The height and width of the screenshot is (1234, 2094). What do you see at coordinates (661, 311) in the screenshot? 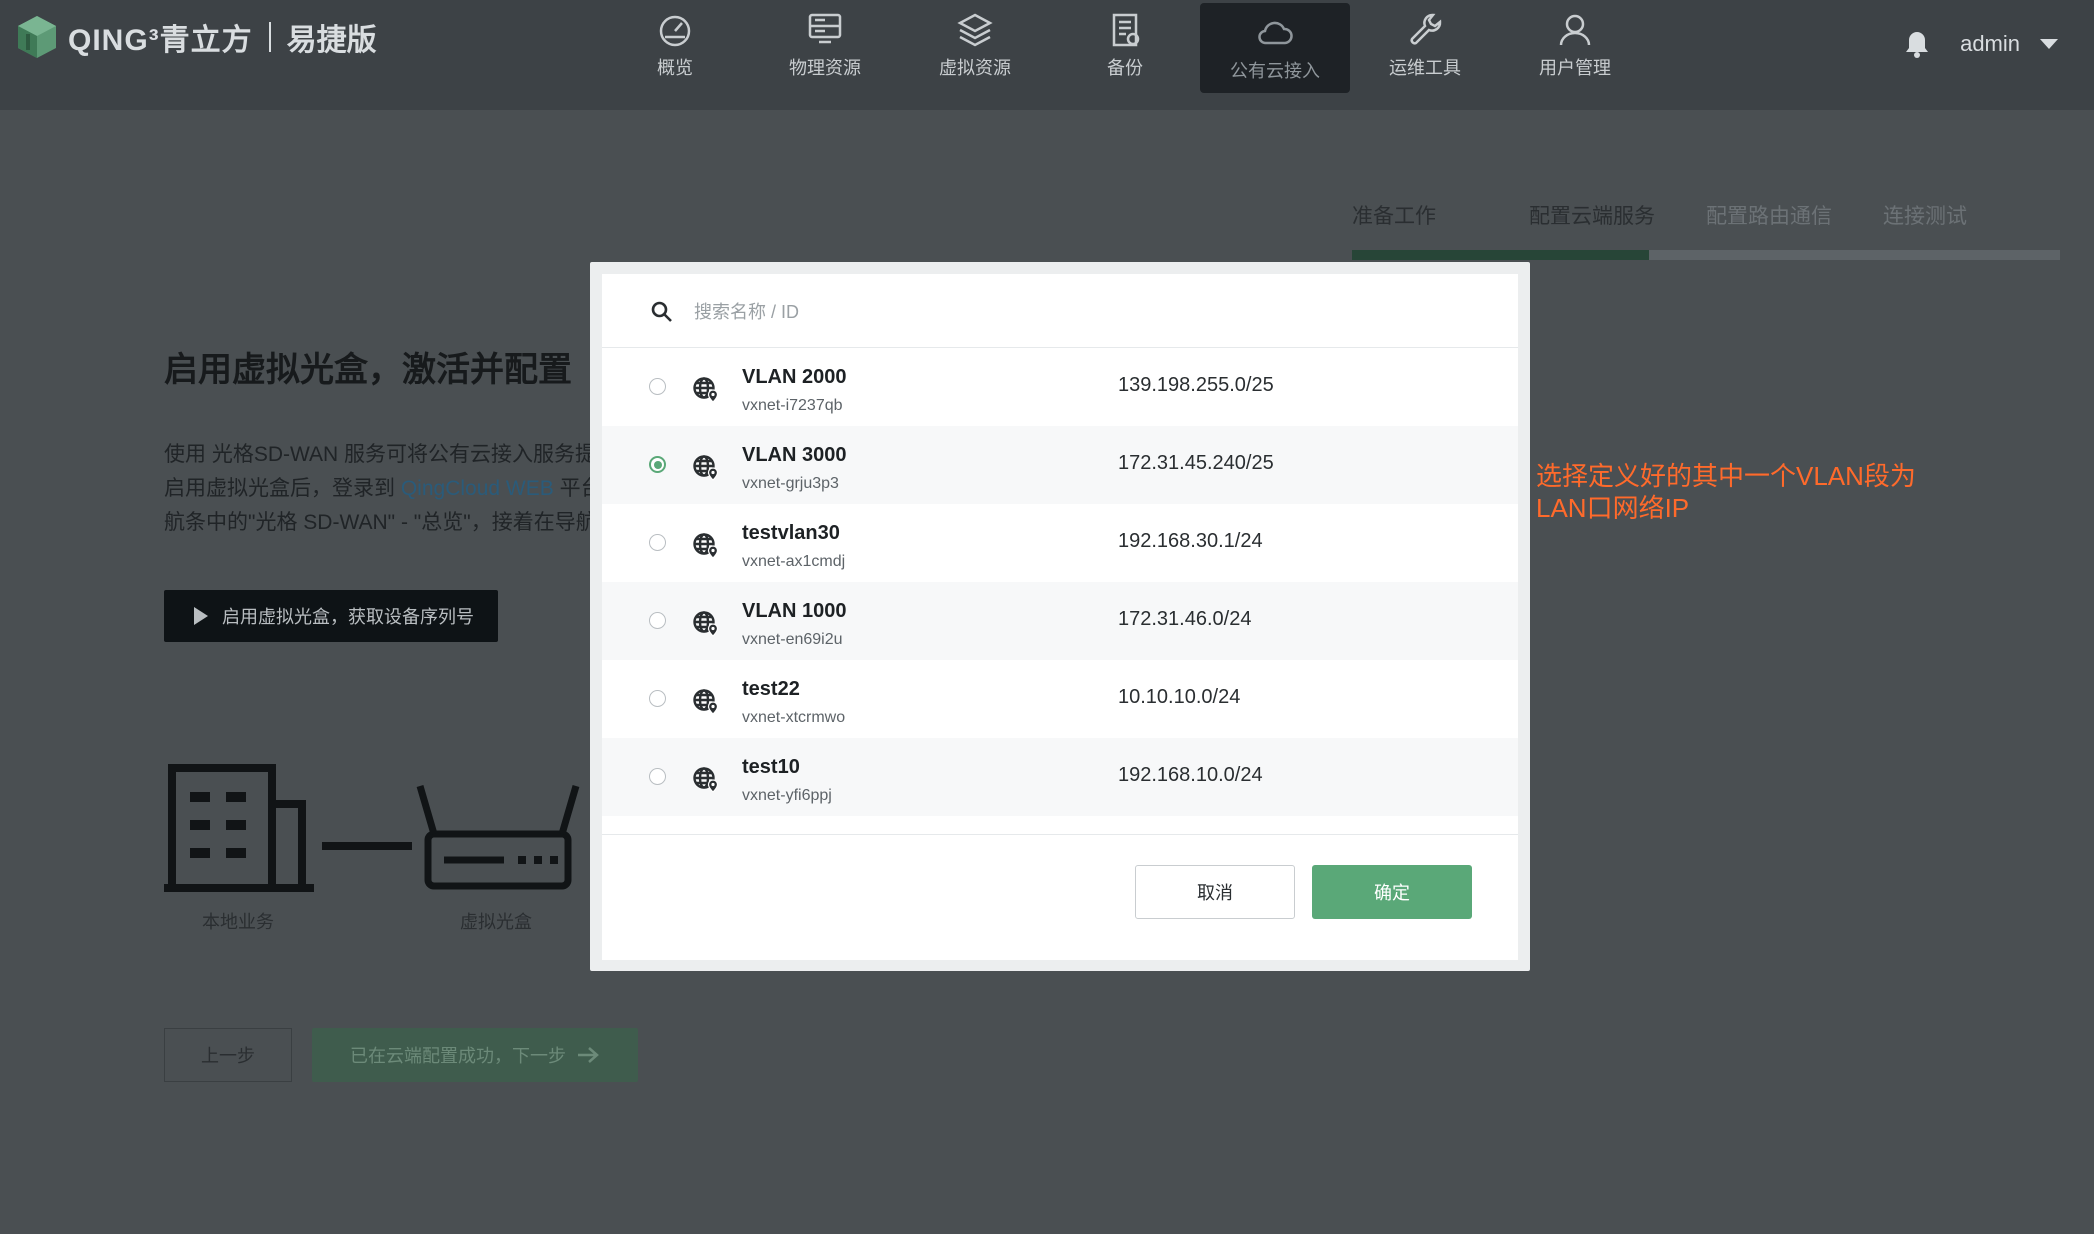
I see `search-icon` at bounding box center [661, 311].